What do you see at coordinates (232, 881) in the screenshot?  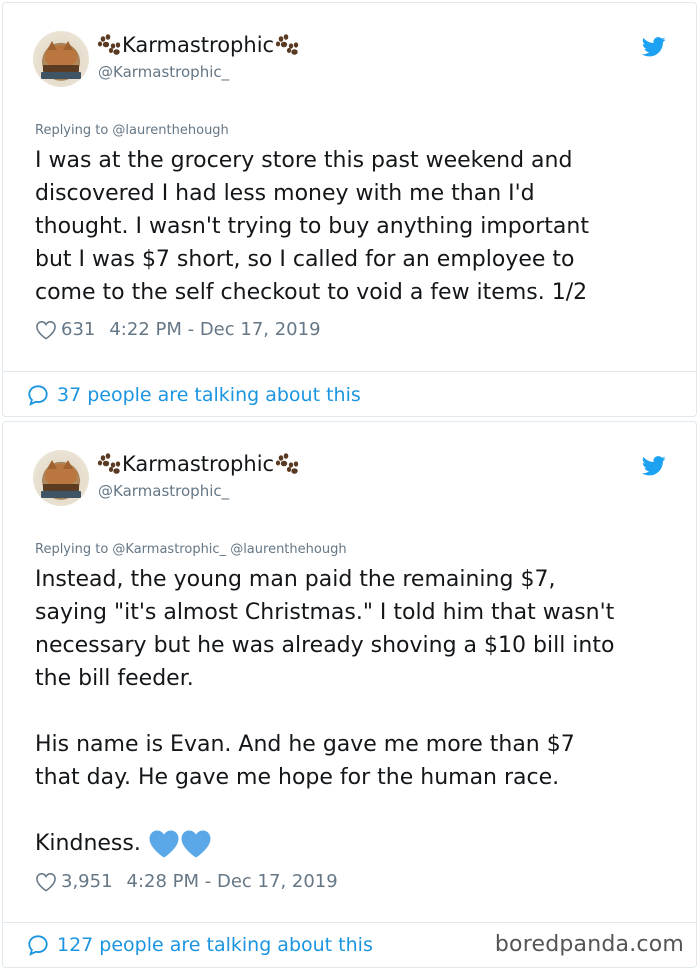 I see `timestamp: 4:28 PM - Dec 17, 2019` at bounding box center [232, 881].